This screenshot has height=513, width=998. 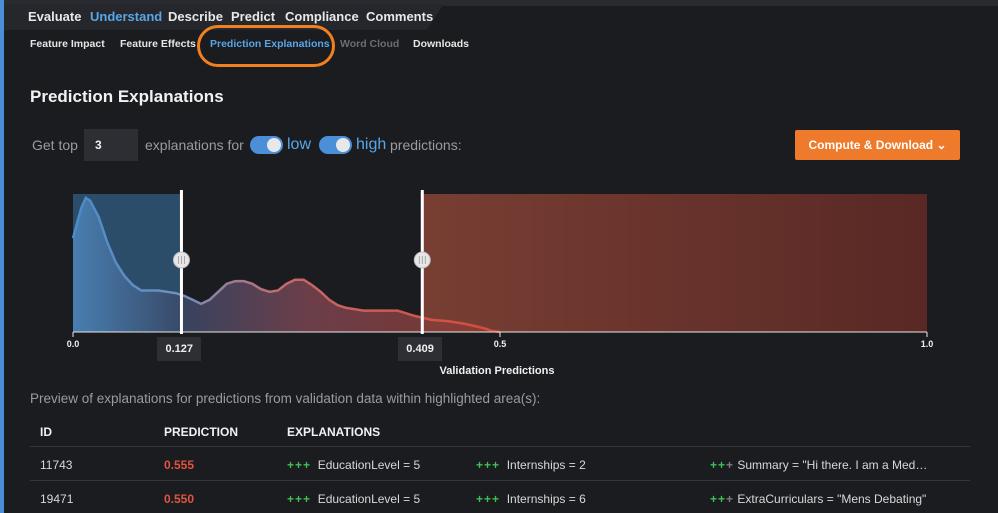 I want to click on col-header-id: ID, so click(x=46, y=432).